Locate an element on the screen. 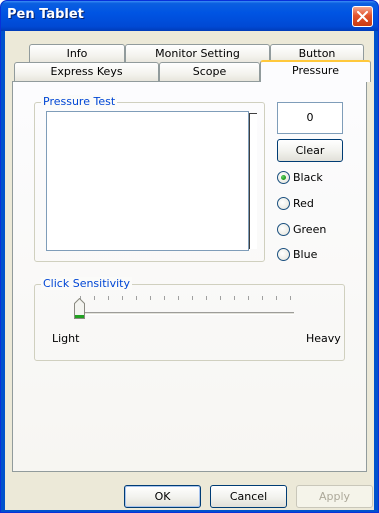 Image resolution: width=379 pixels, height=513 pixels. radio-label-blue: Blue is located at coordinates (305, 254).